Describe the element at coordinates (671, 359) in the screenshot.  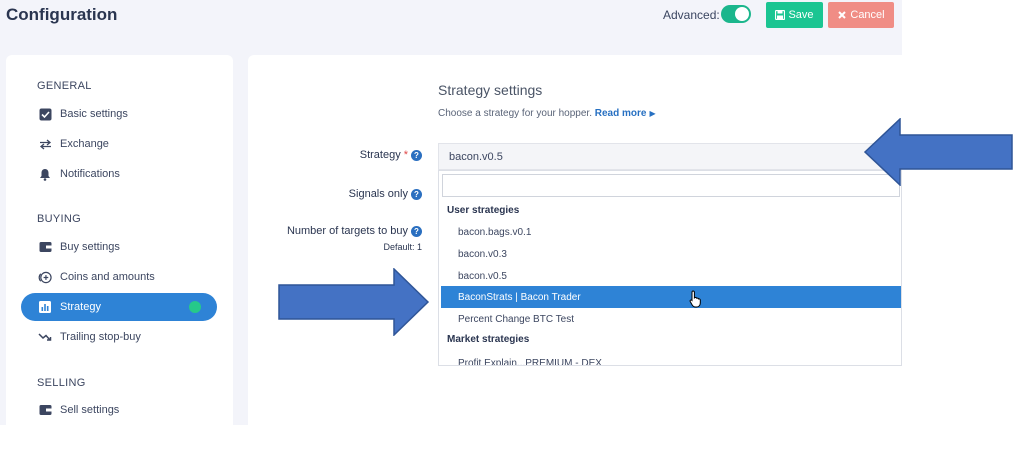
I see `dropdown-option-partial: Profit Explain...PREMIUM - DEX` at that location.